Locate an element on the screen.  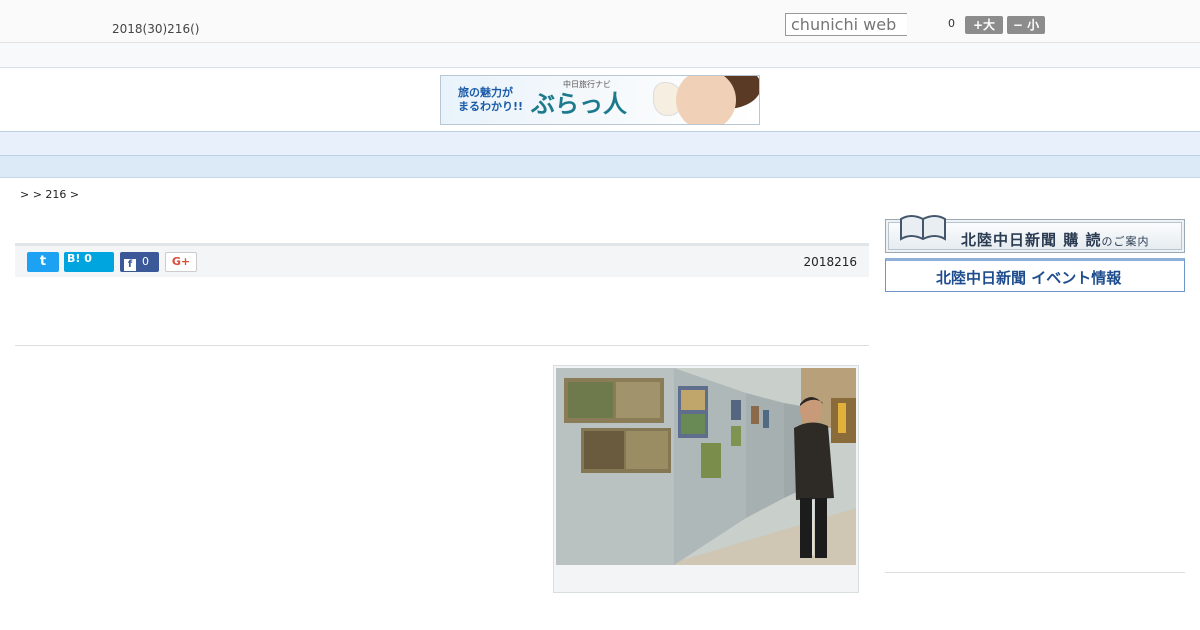
book-icon is located at coordinates (923, 228).